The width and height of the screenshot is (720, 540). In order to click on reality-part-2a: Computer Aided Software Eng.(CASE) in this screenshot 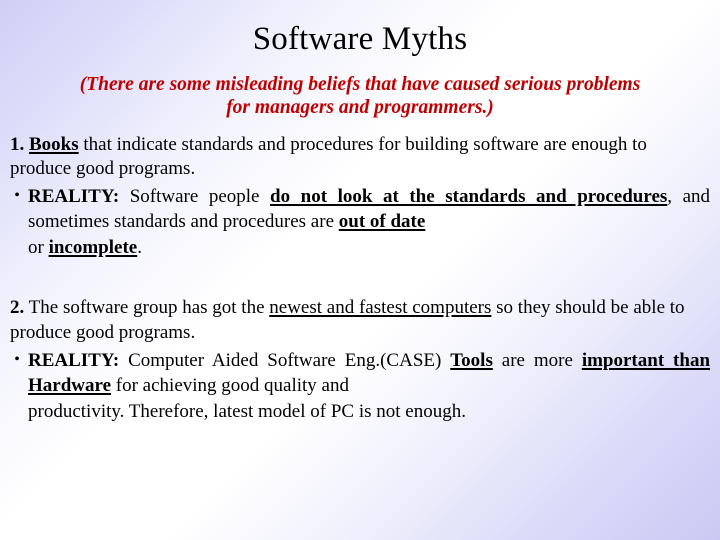, I will do `click(285, 360)`.